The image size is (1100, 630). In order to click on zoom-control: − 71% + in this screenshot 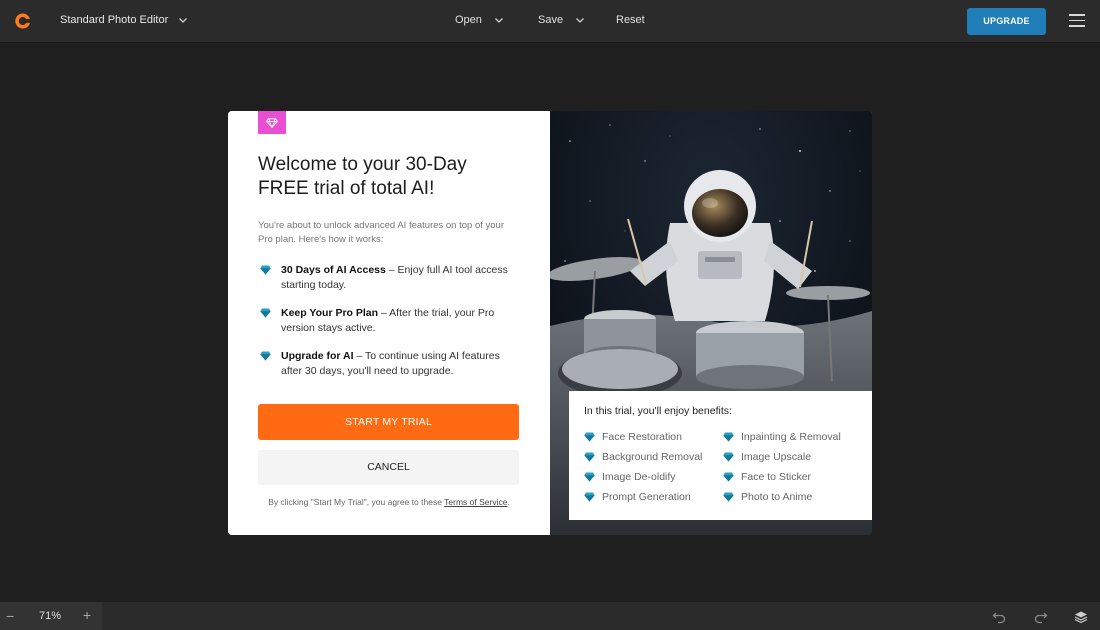, I will do `click(51, 616)`.